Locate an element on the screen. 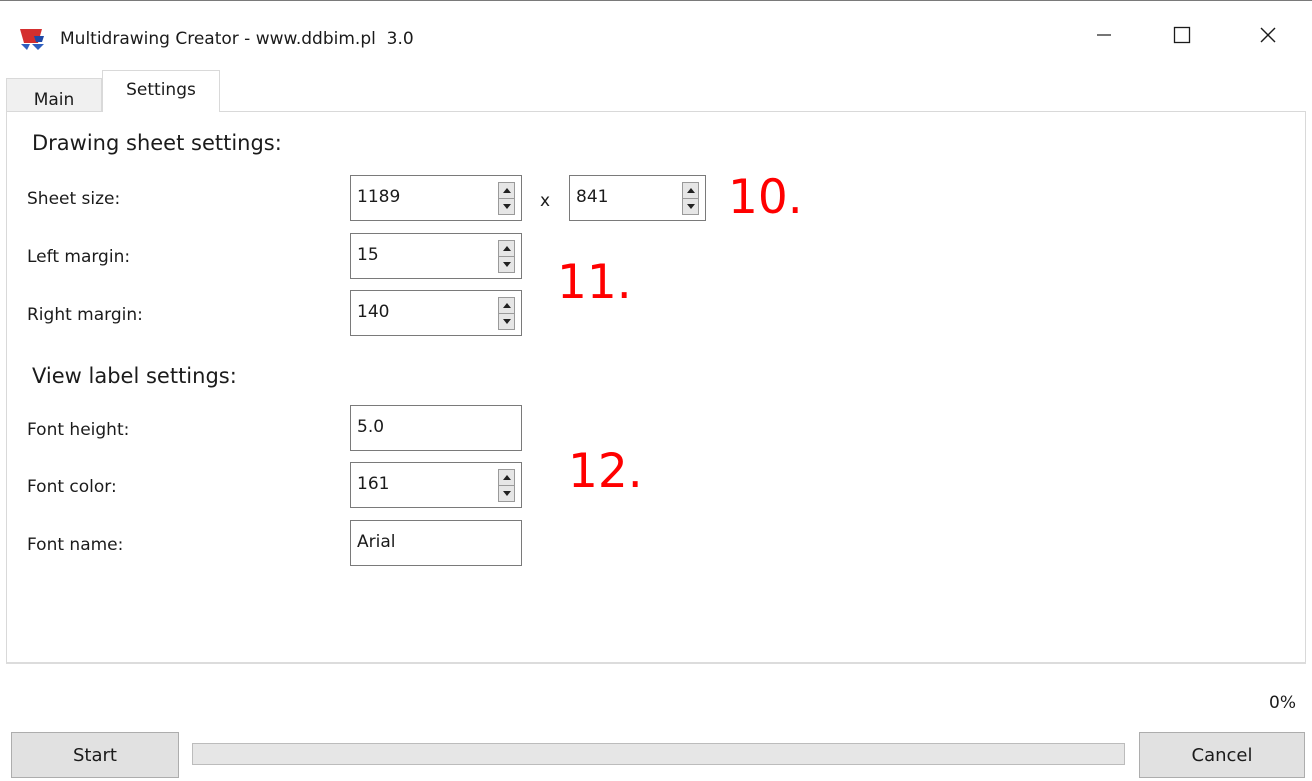  sheet-width-value: 1189 is located at coordinates (378, 197).